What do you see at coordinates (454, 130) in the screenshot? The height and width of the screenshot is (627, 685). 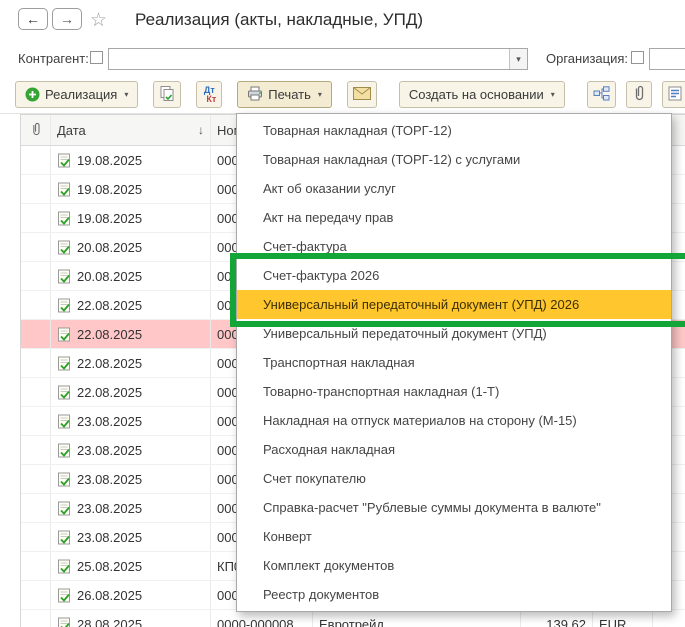 I see `print-menu-item: Товарная накладная (ТОРГ-12)` at bounding box center [454, 130].